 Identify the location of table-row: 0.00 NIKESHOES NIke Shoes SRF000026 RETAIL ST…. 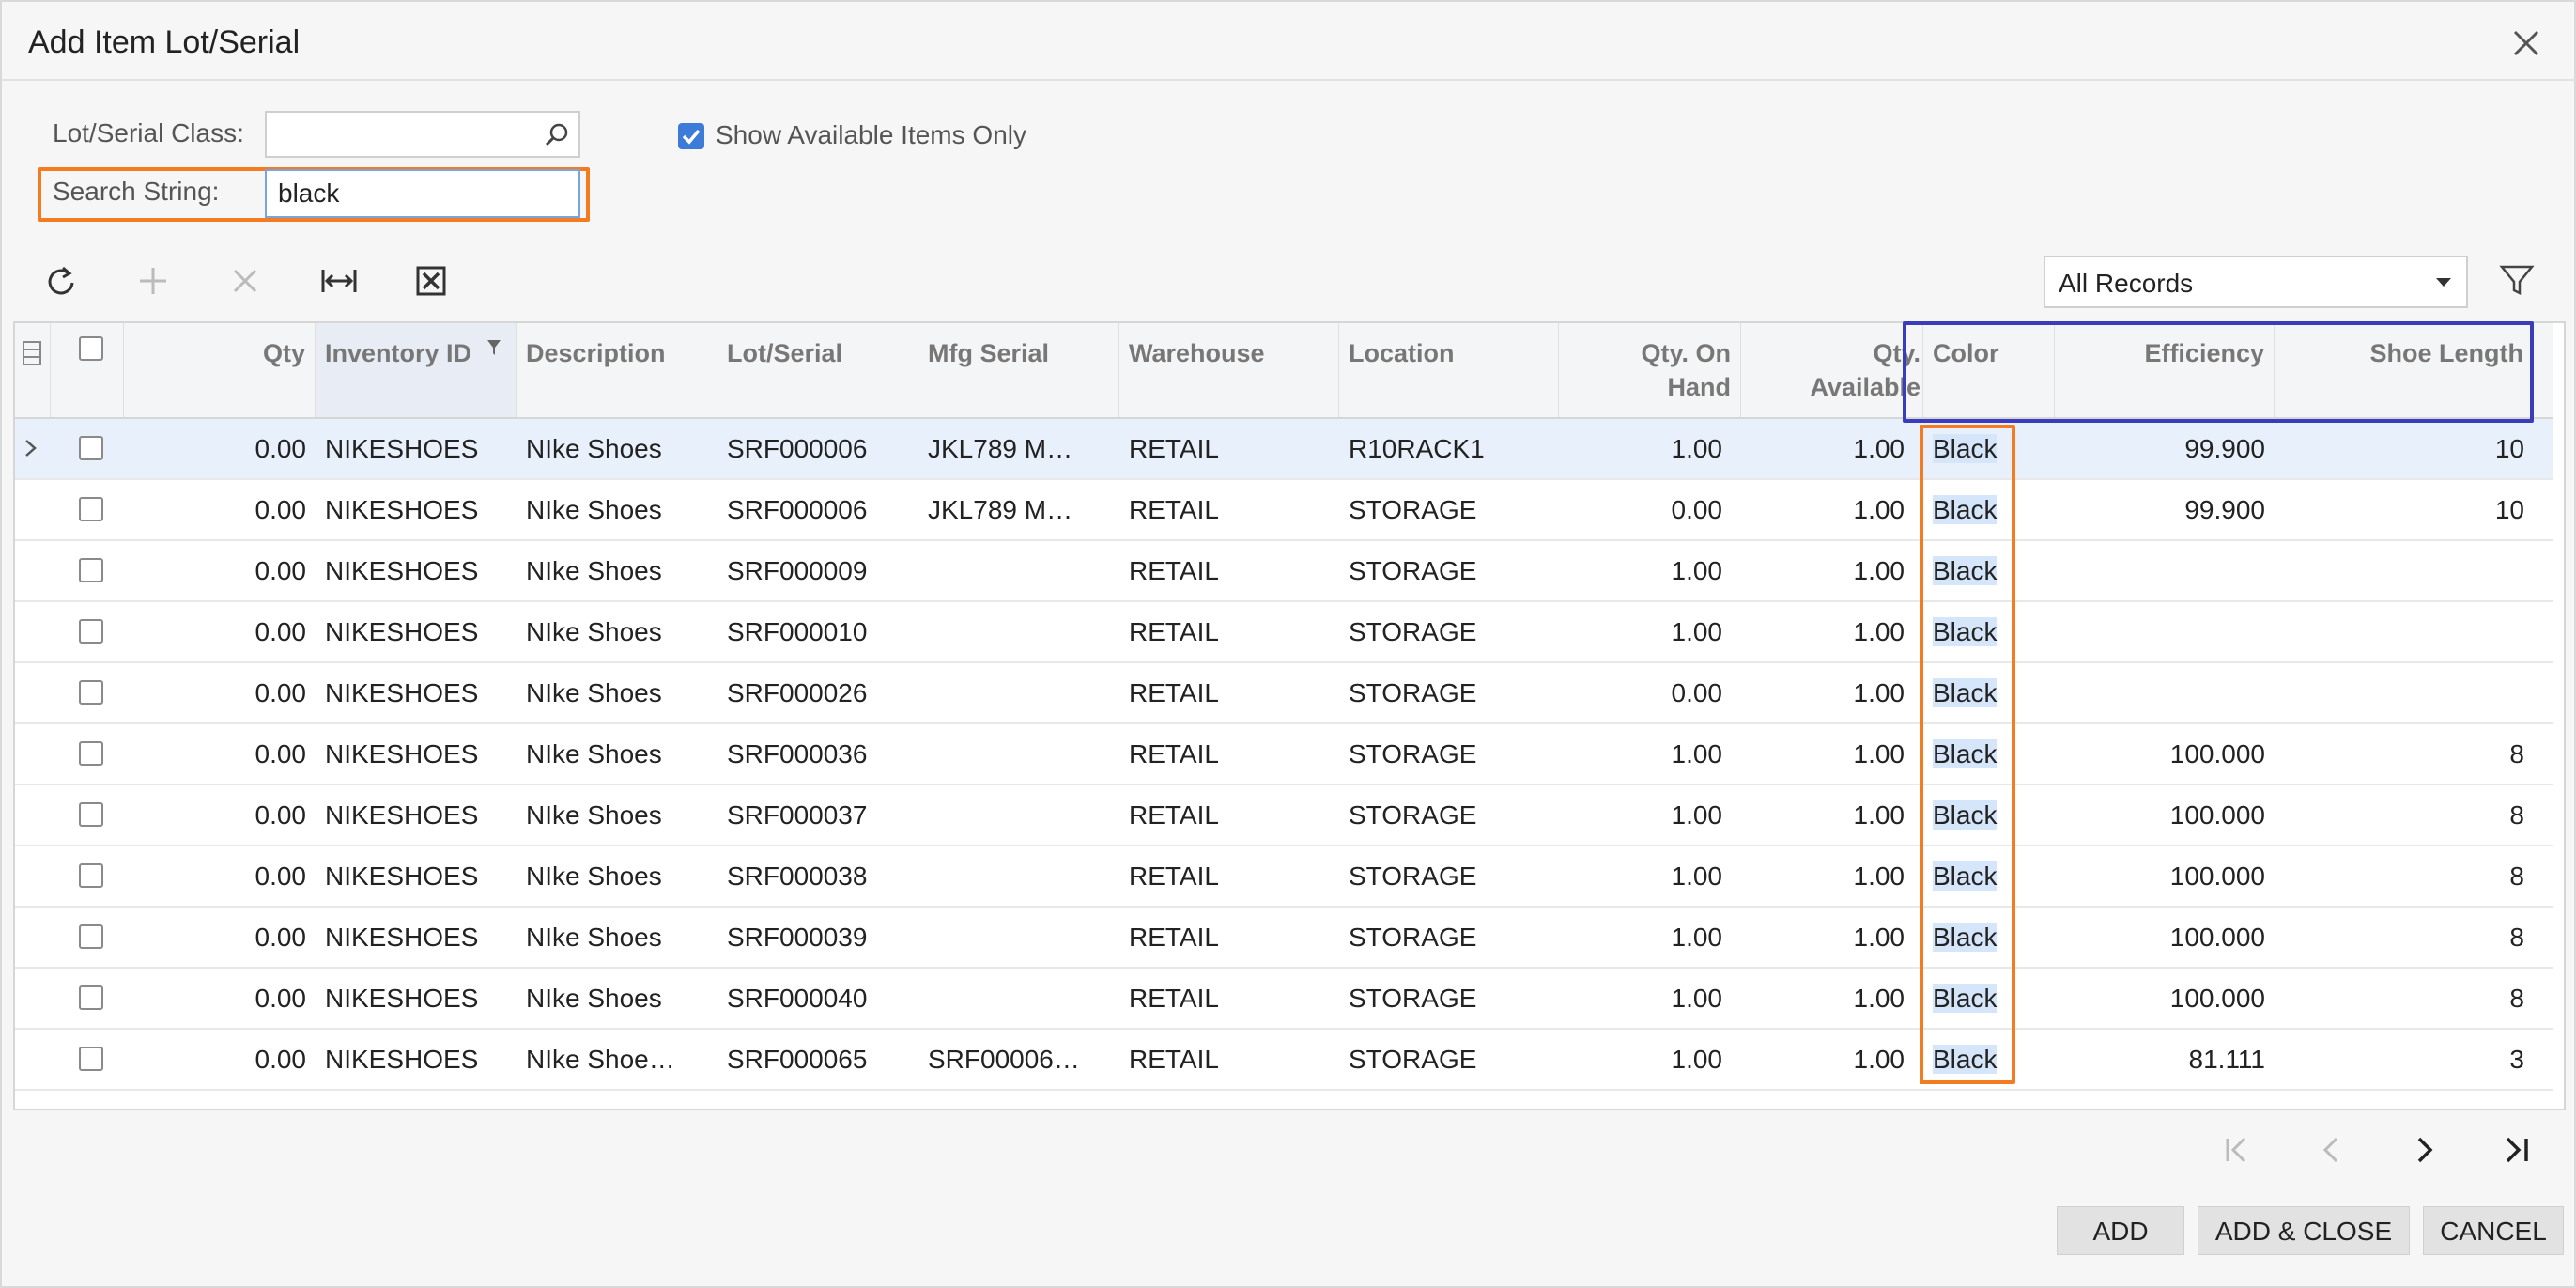
(1284, 694).